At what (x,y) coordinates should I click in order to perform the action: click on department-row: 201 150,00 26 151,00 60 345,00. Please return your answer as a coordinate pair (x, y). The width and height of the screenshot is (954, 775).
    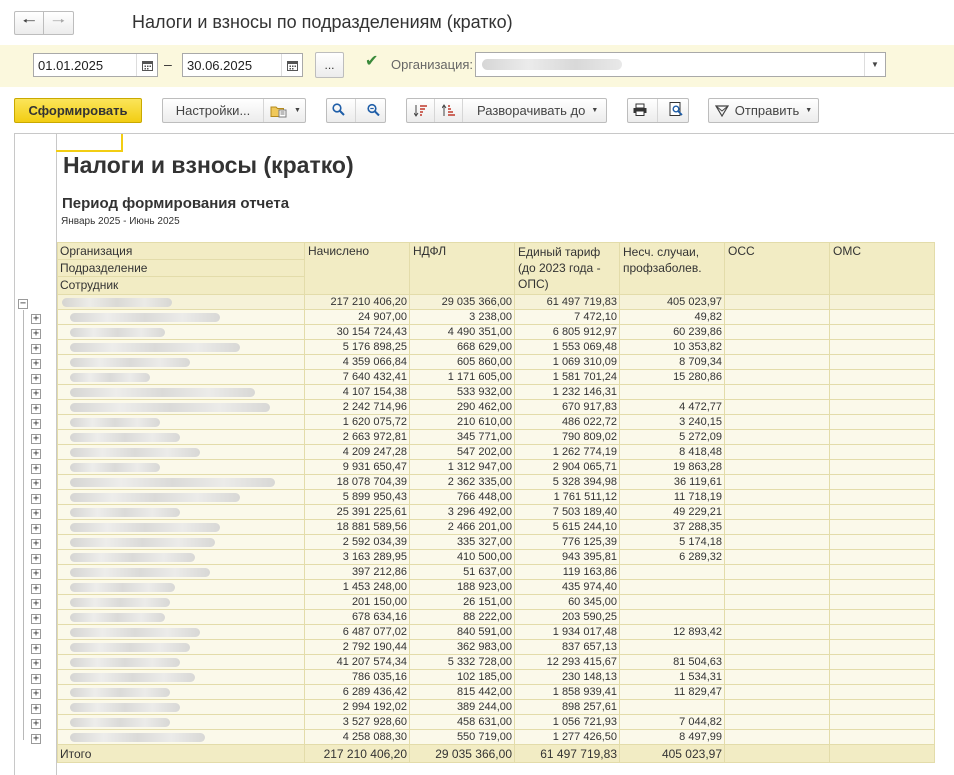
    Looking at the image, I should click on (496, 602).